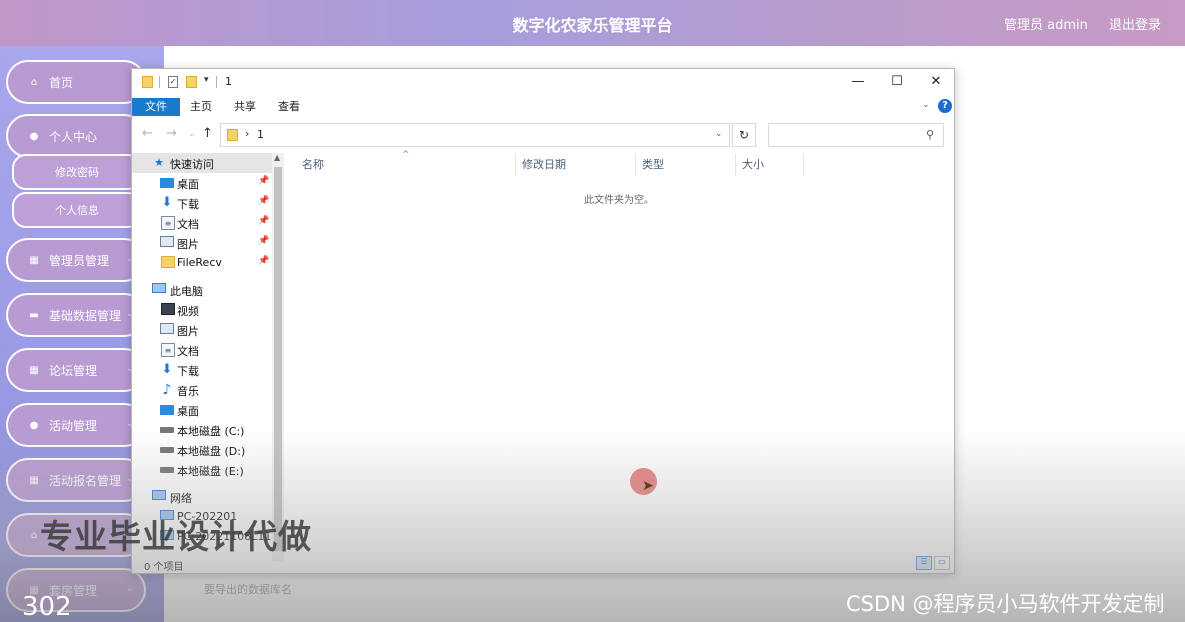 The width and height of the screenshot is (1185, 622). Describe the element at coordinates (202, 203) in the screenshot. I see `nav-downloads: ⬇ 下载 📌` at that location.